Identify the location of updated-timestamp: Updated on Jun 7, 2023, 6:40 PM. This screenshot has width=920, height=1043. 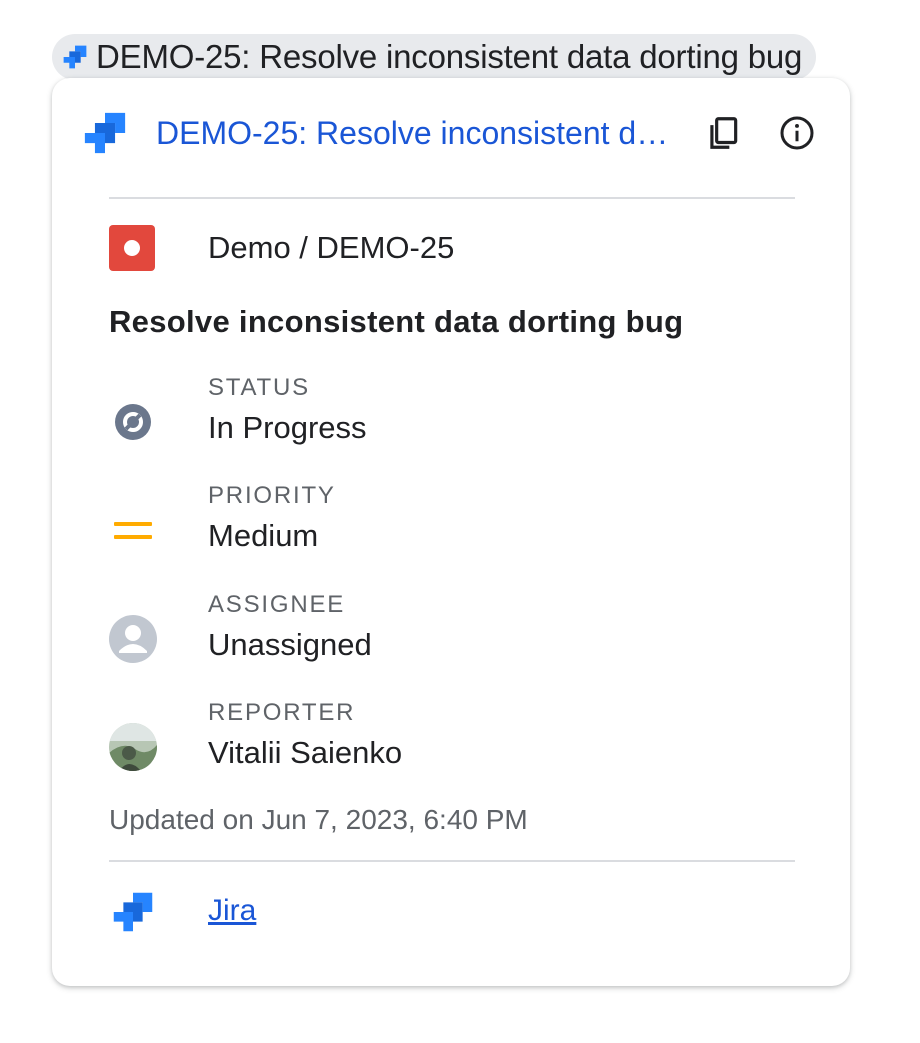
(318, 819).